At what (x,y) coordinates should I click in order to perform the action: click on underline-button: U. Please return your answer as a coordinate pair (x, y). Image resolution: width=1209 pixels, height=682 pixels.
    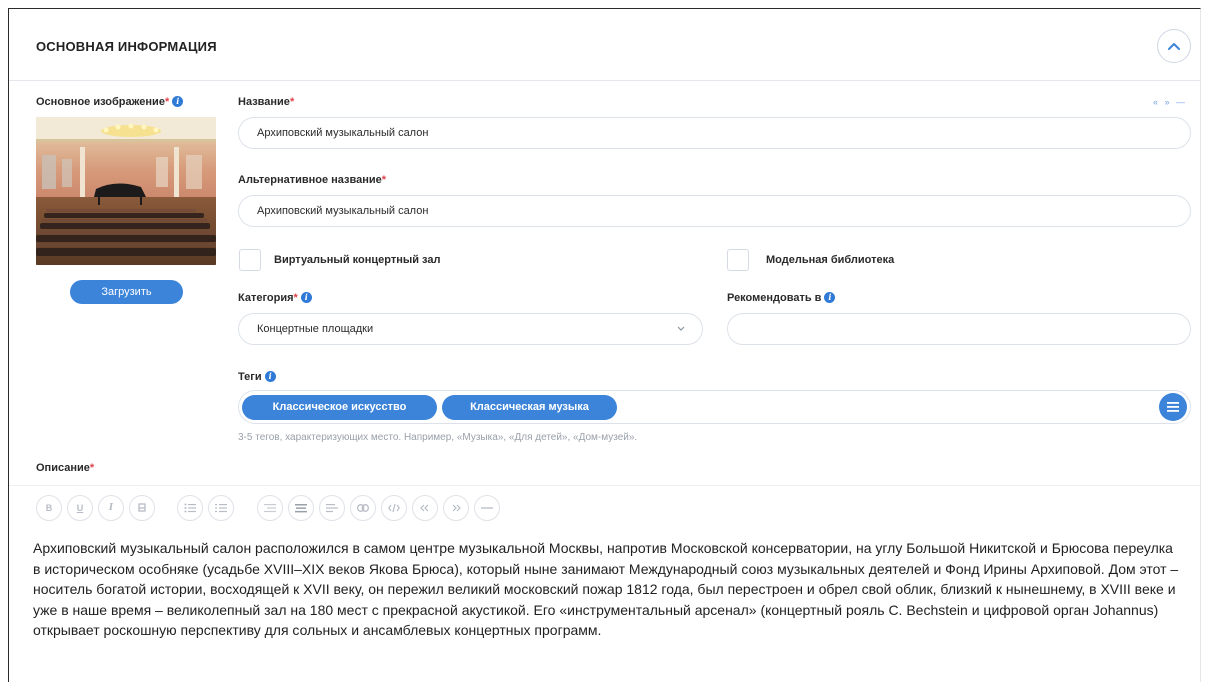
    Looking at the image, I should click on (80, 508).